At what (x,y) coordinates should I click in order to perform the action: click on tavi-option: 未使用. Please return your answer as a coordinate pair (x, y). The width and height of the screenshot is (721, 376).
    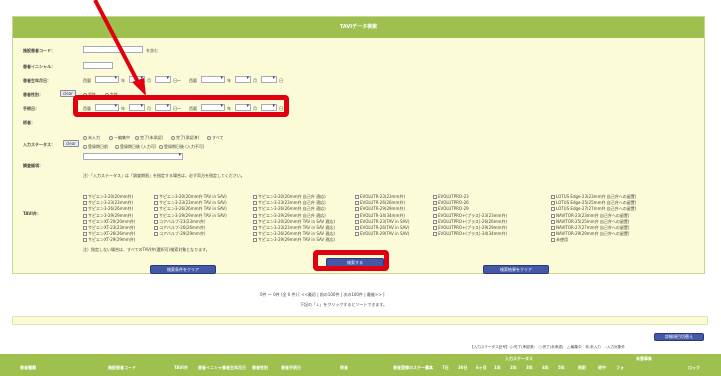
    Looking at the image, I should click on (593, 240).